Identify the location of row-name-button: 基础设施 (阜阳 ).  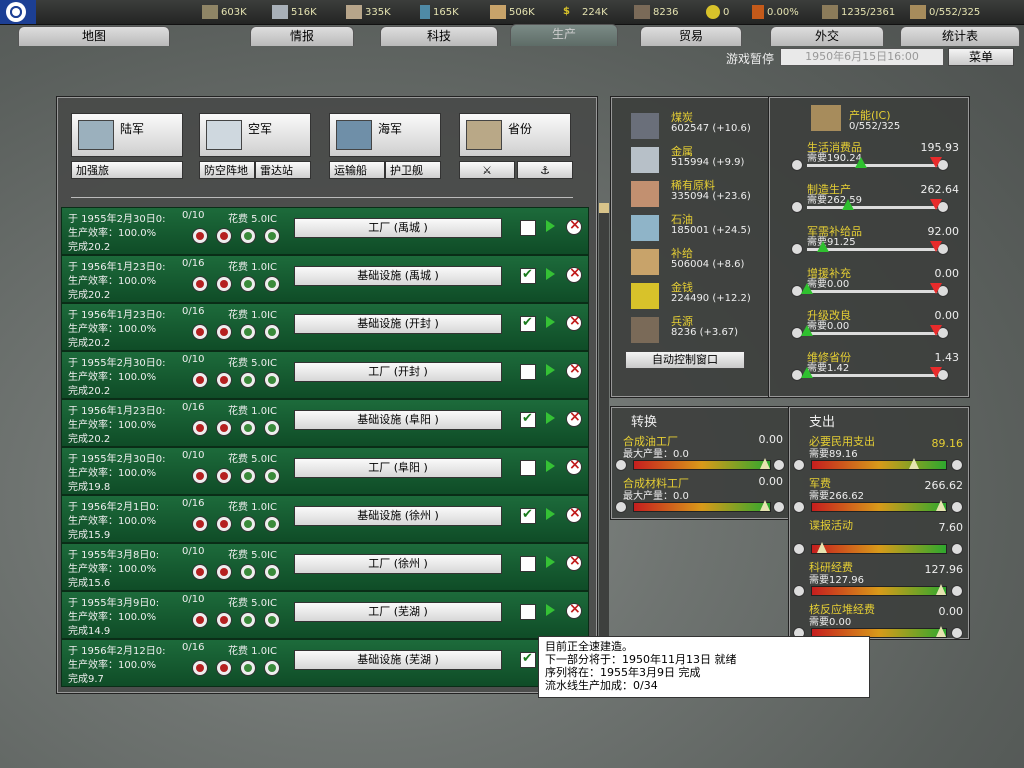
(398, 420).